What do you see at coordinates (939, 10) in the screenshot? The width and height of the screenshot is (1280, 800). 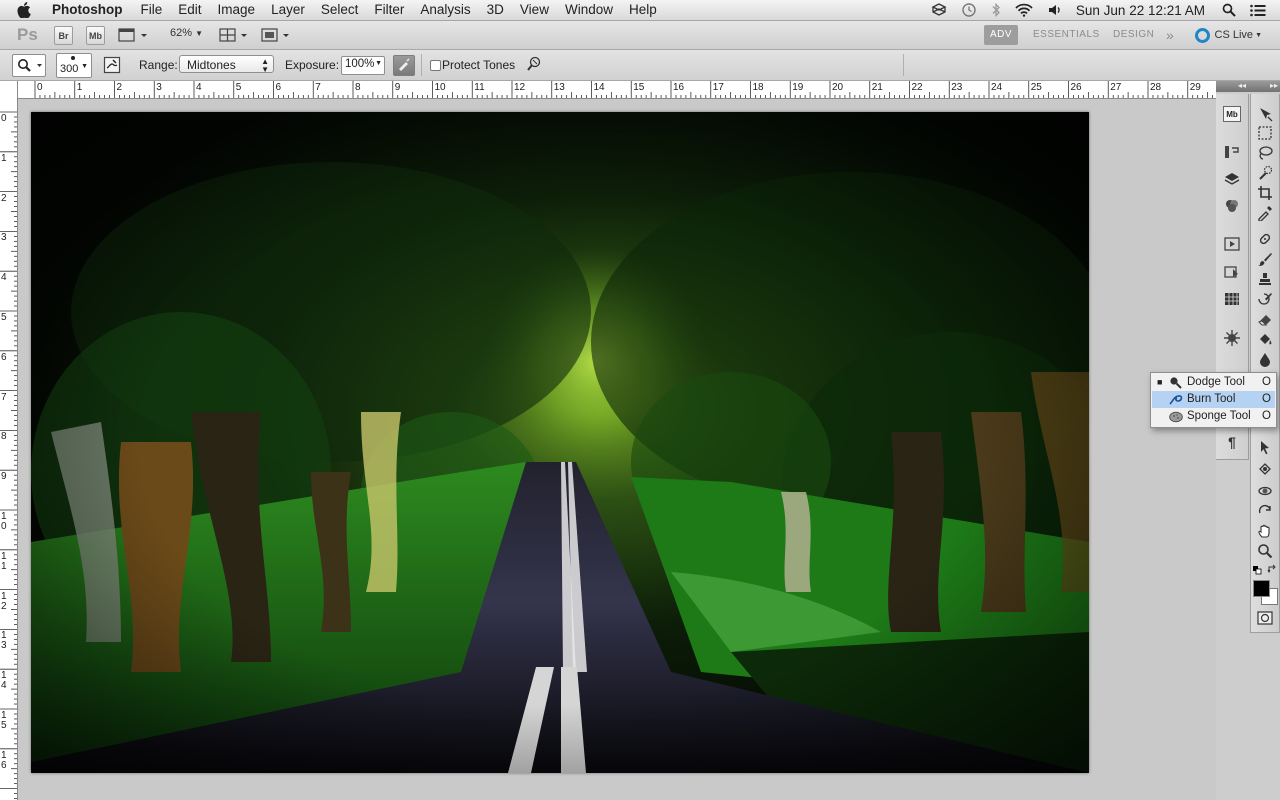 I see `dropbox-icon` at bounding box center [939, 10].